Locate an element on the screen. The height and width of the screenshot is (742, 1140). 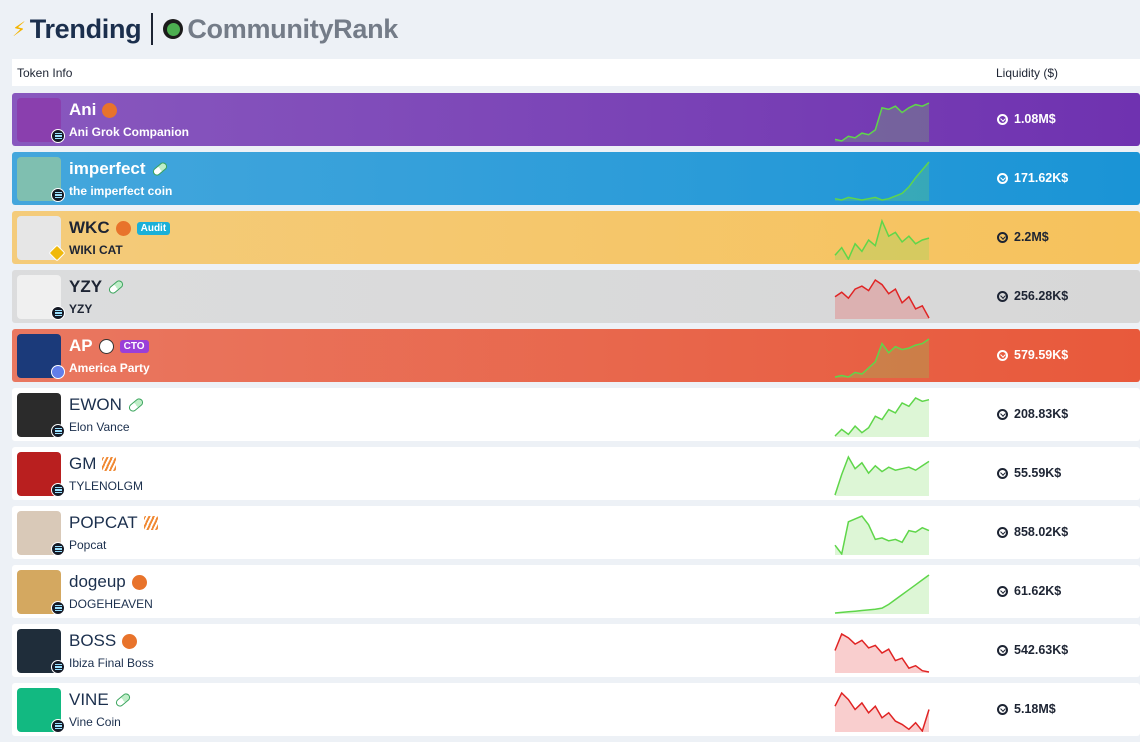
token-name: the imperfect coin is located at coordinates (121, 191).